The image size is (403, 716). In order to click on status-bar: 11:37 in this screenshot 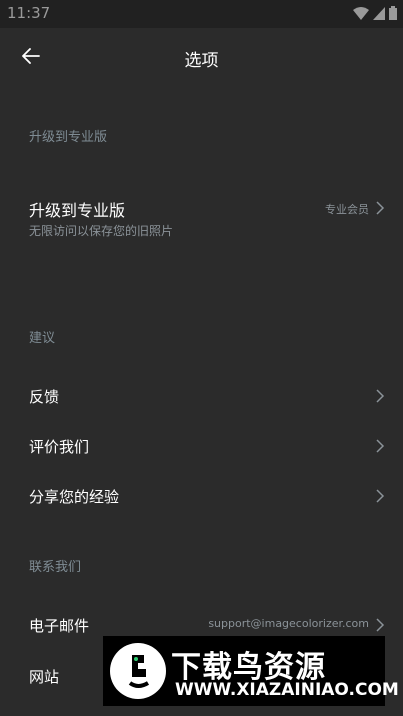, I will do `click(201, 14)`.